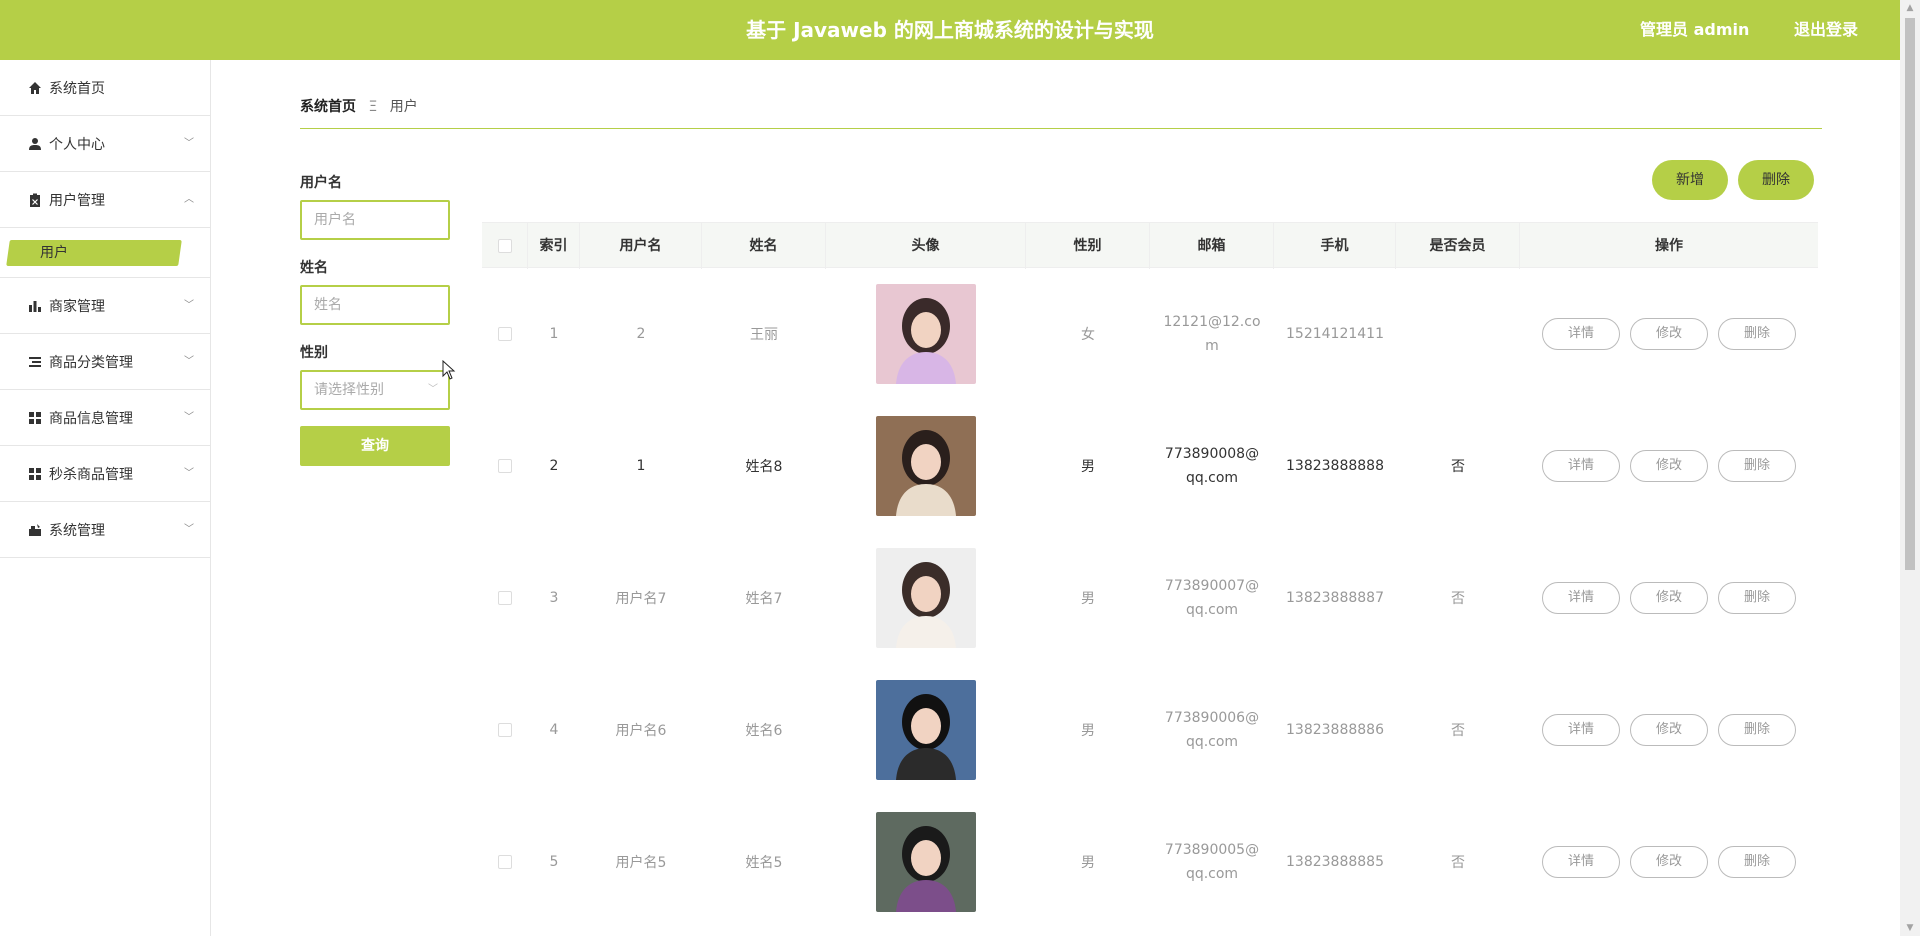 This screenshot has height=936, width=1920. What do you see at coordinates (375, 390) in the screenshot?
I see `gender-select: 请选择性别 ﹀` at bounding box center [375, 390].